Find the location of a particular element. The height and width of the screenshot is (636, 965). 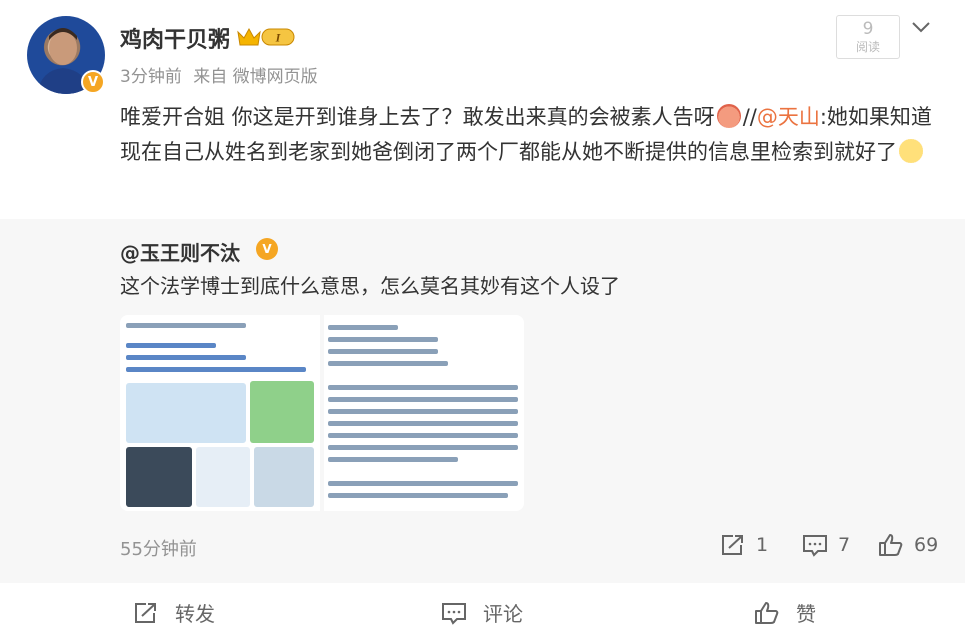

comment-label: 评论 is located at coordinates (503, 614).